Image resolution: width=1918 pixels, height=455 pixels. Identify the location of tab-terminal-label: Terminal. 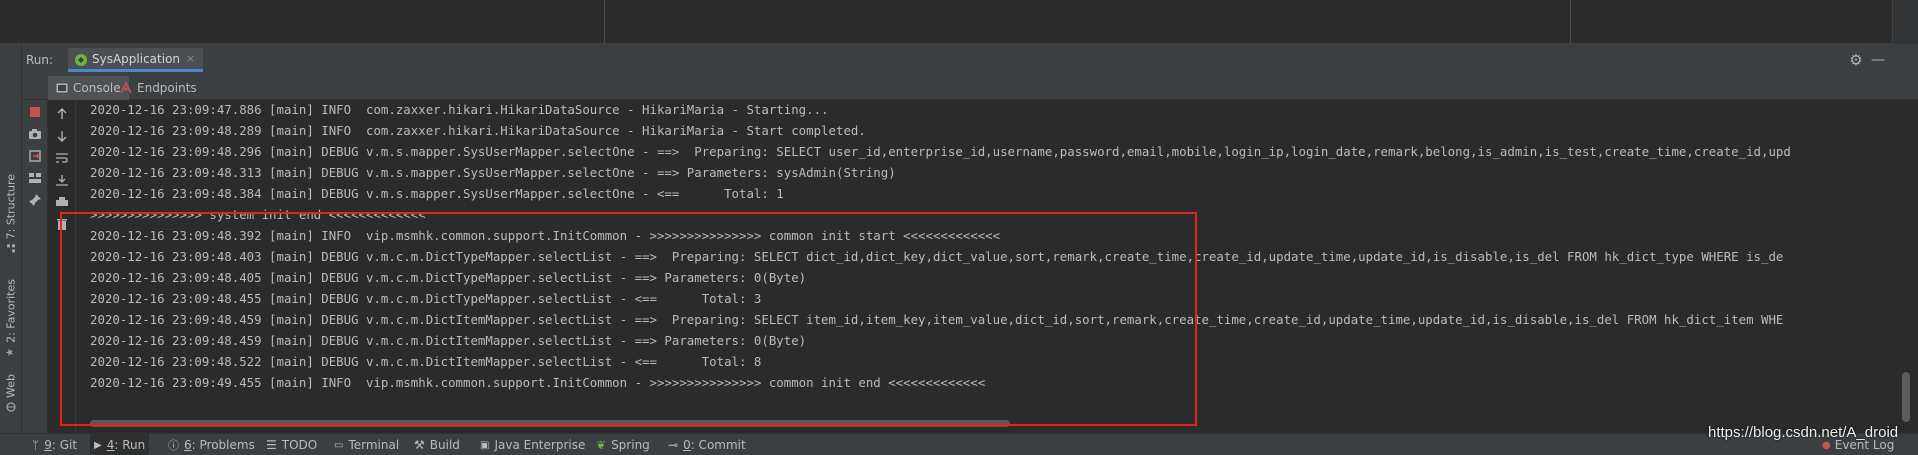
(374, 445).